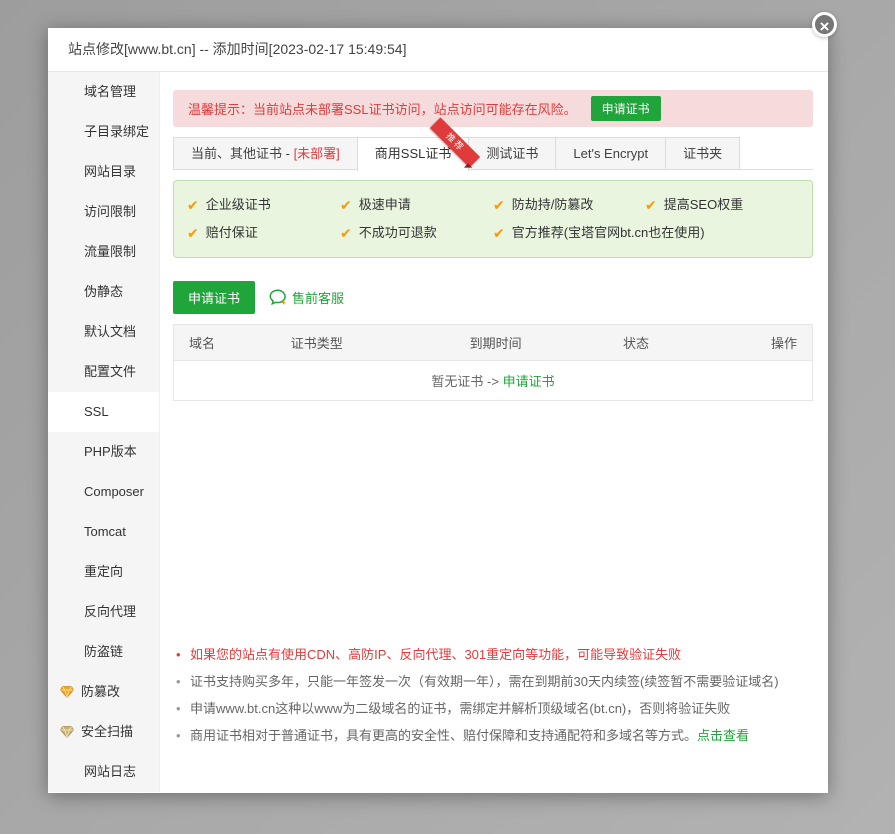 The height and width of the screenshot is (834, 895). What do you see at coordinates (703, 204) in the screenshot?
I see `feature-label: 提高SEO权重` at bounding box center [703, 204].